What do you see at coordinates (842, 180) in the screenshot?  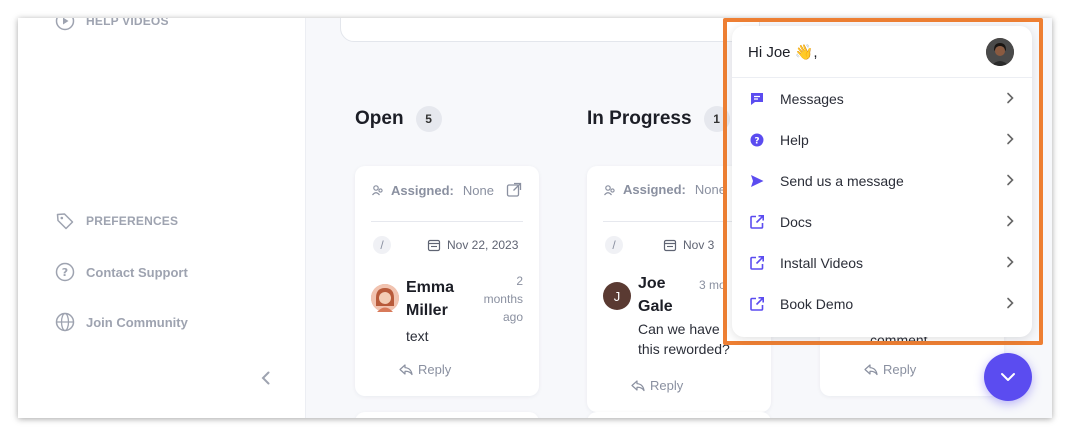 I see `menu-item-label: Send us a message` at bounding box center [842, 180].